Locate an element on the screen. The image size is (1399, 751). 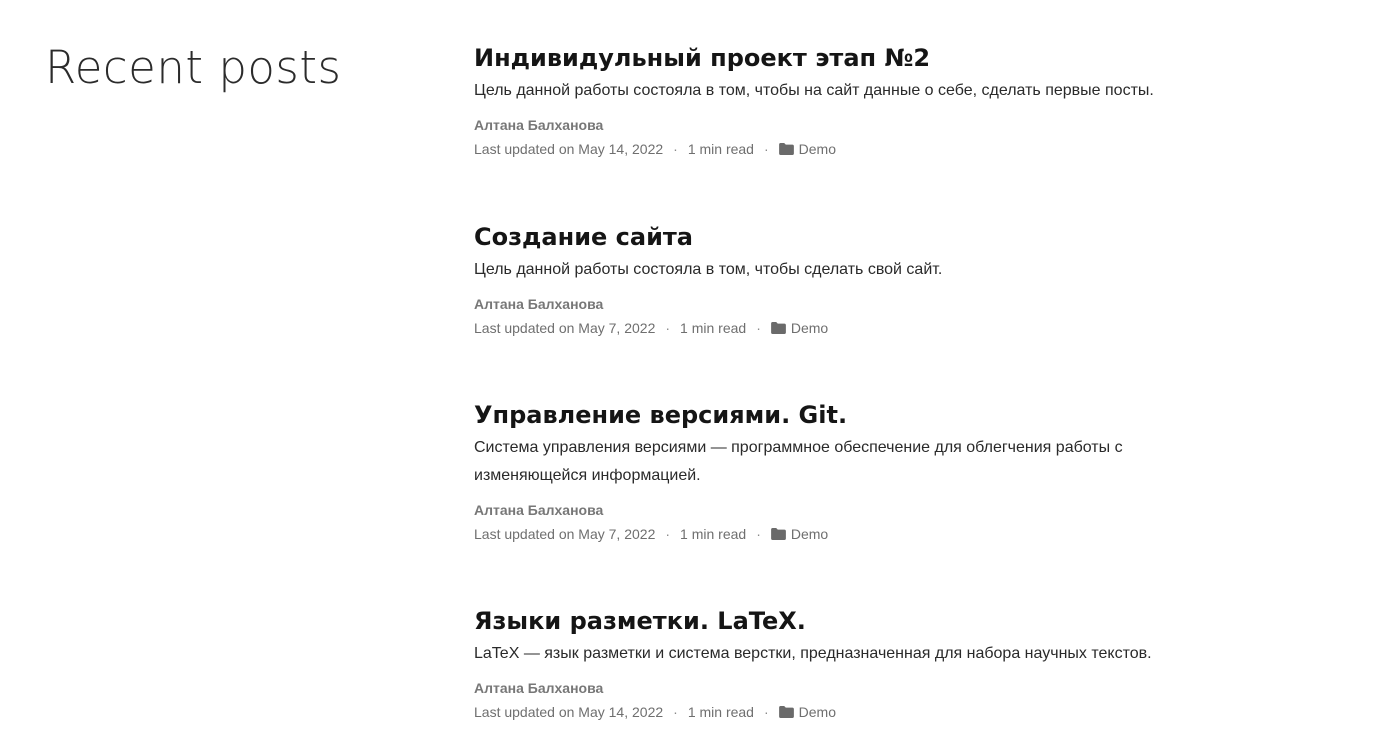
section-heading: Recent posts is located at coordinates (193, 67).